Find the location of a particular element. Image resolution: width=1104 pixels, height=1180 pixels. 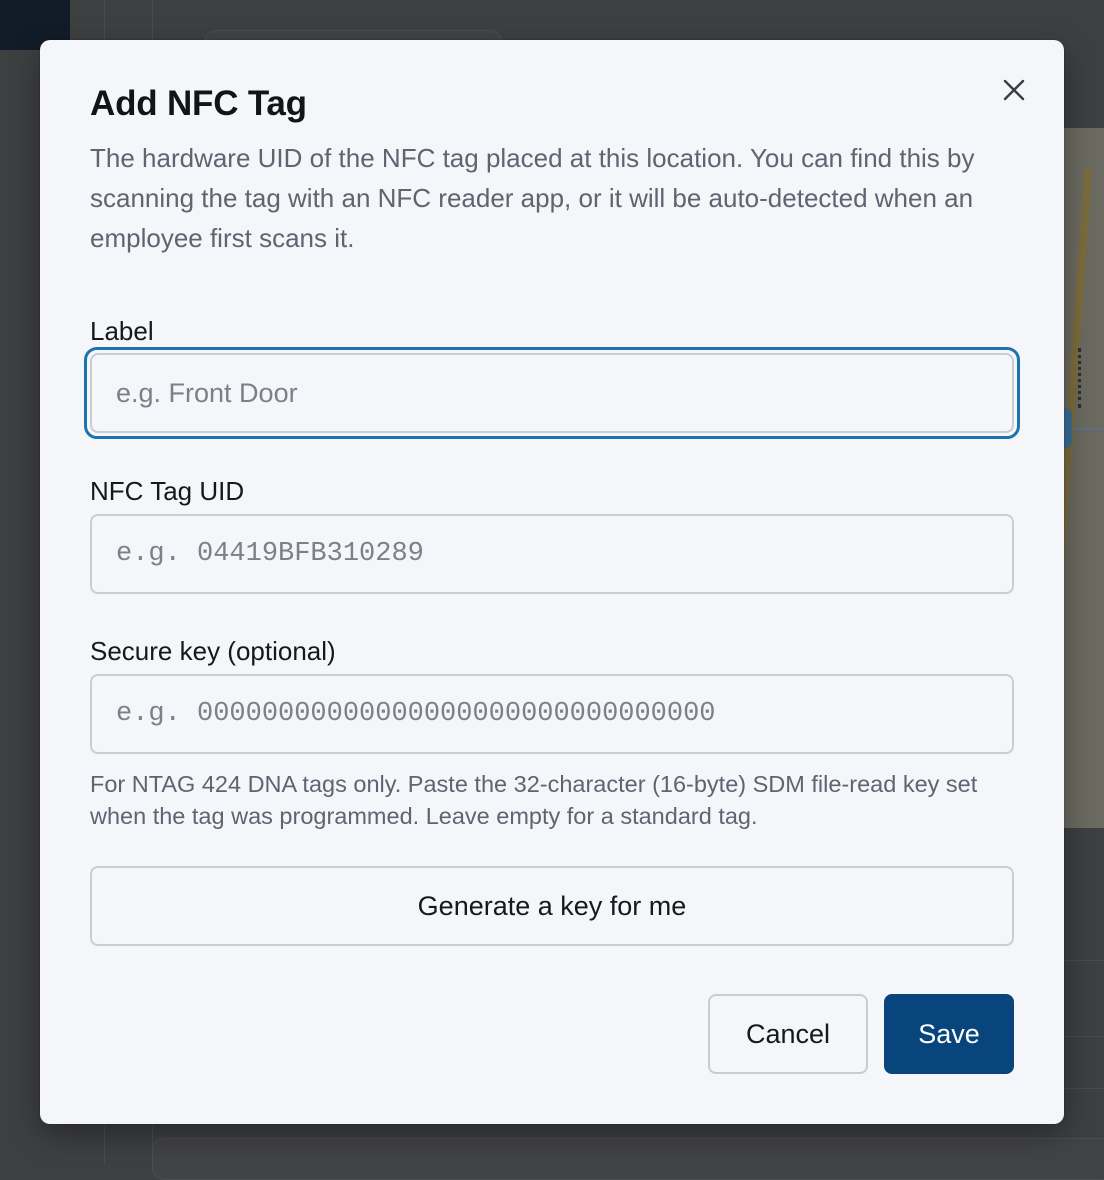

uid-field-label: NFC Tag UID is located at coordinates (167, 491).